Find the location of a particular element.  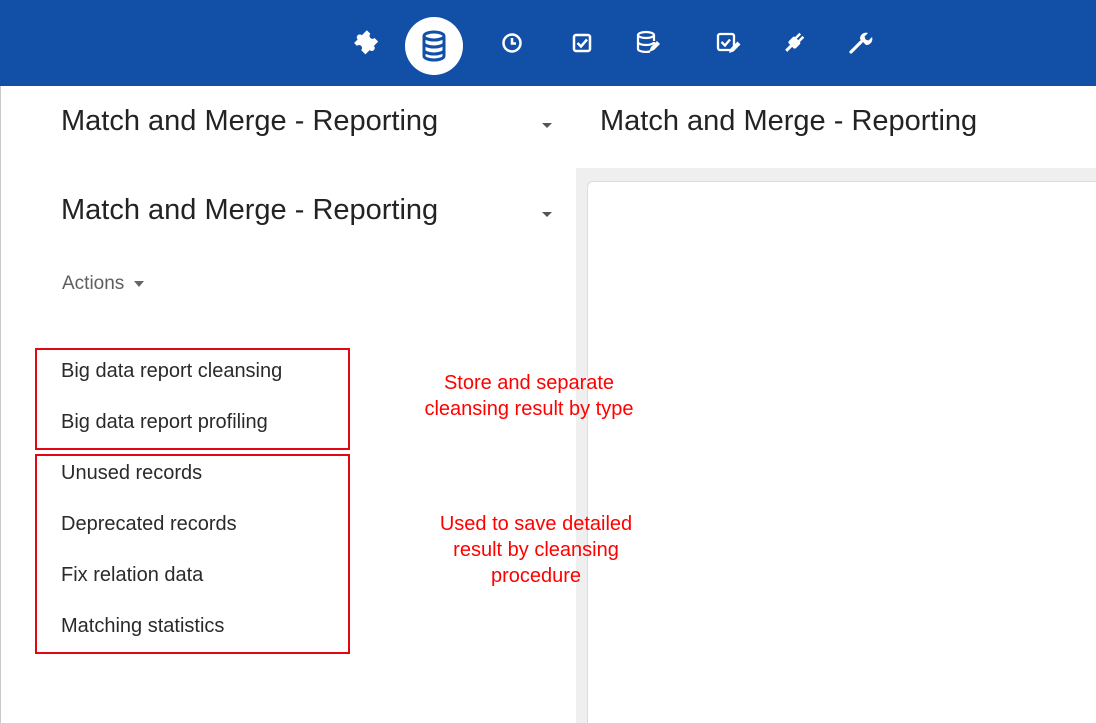

checkbox-edit-icon is located at coordinates (729, 43).